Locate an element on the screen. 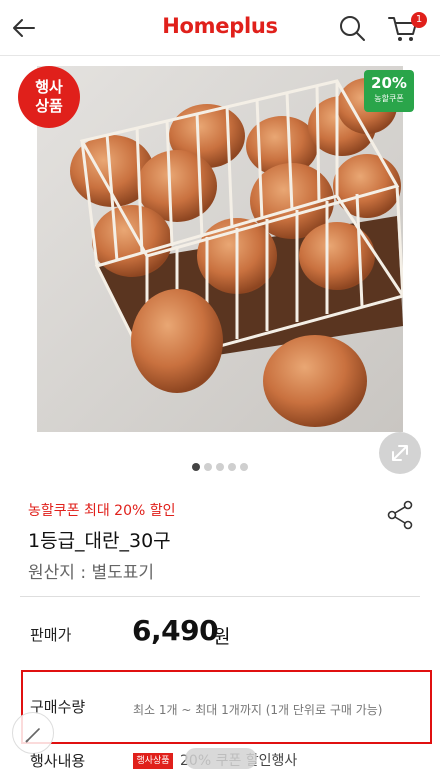 Image resolution: width=440 pixels, height=769 pixels. coupon-badge: 20% 농할쿠폰 is located at coordinates (389, 91).